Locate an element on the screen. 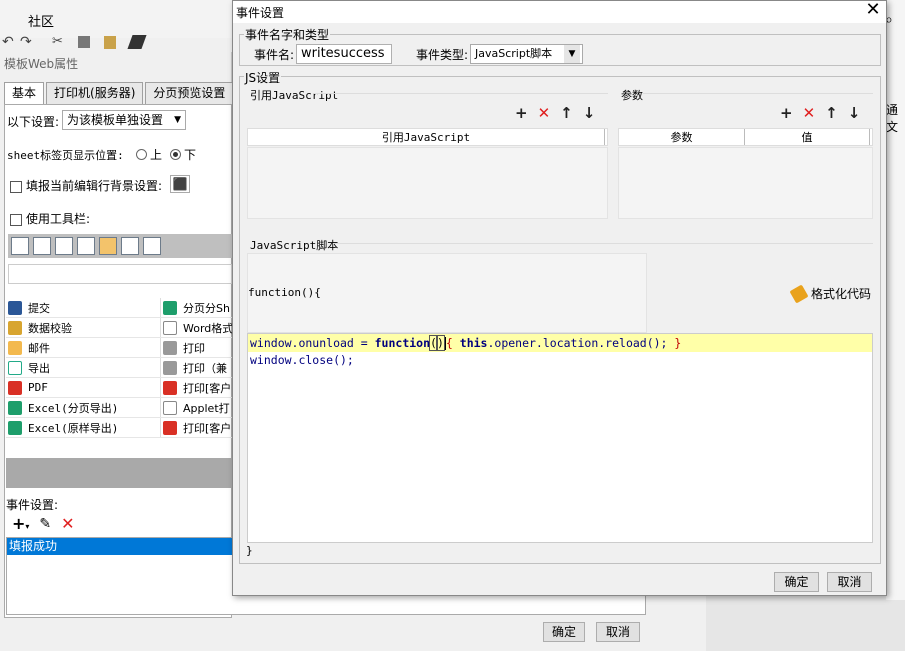 The height and width of the screenshot is (651, 905). undo-icon: ↶ is located at coordinates (8, 42).